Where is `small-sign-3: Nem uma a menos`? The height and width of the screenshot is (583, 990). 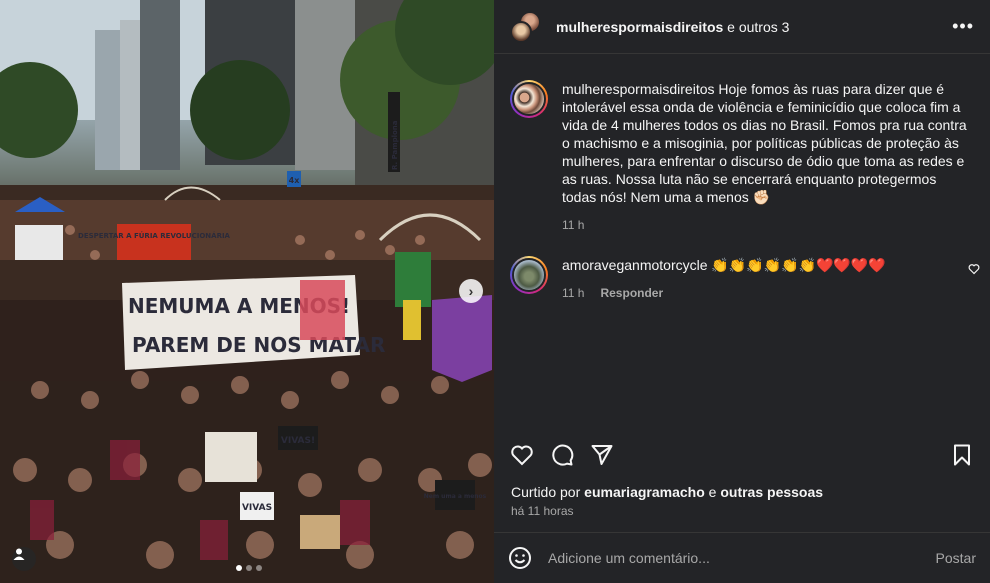
small-sign-3: Nem uma a menos is located at coordinates (455, 496).